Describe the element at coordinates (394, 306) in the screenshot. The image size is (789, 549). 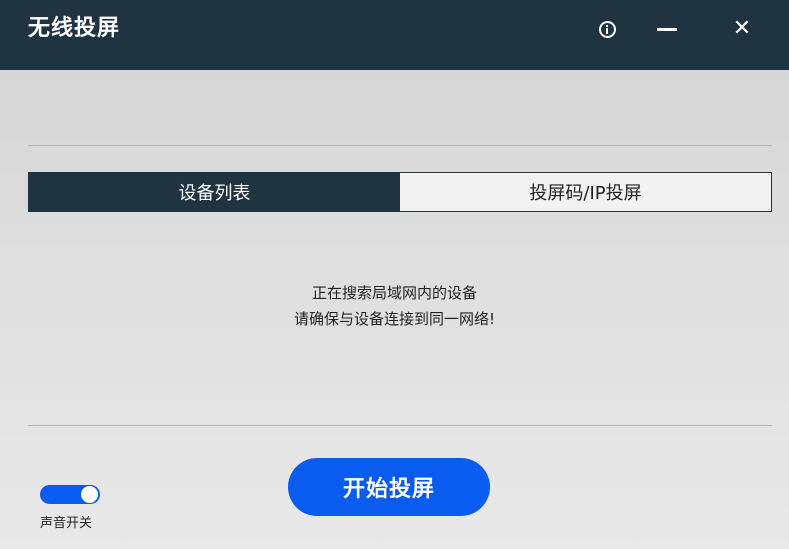
I see `search-status: 正在搜索局域网内的设备 请确保与设备连接到同一网络!` at that location.